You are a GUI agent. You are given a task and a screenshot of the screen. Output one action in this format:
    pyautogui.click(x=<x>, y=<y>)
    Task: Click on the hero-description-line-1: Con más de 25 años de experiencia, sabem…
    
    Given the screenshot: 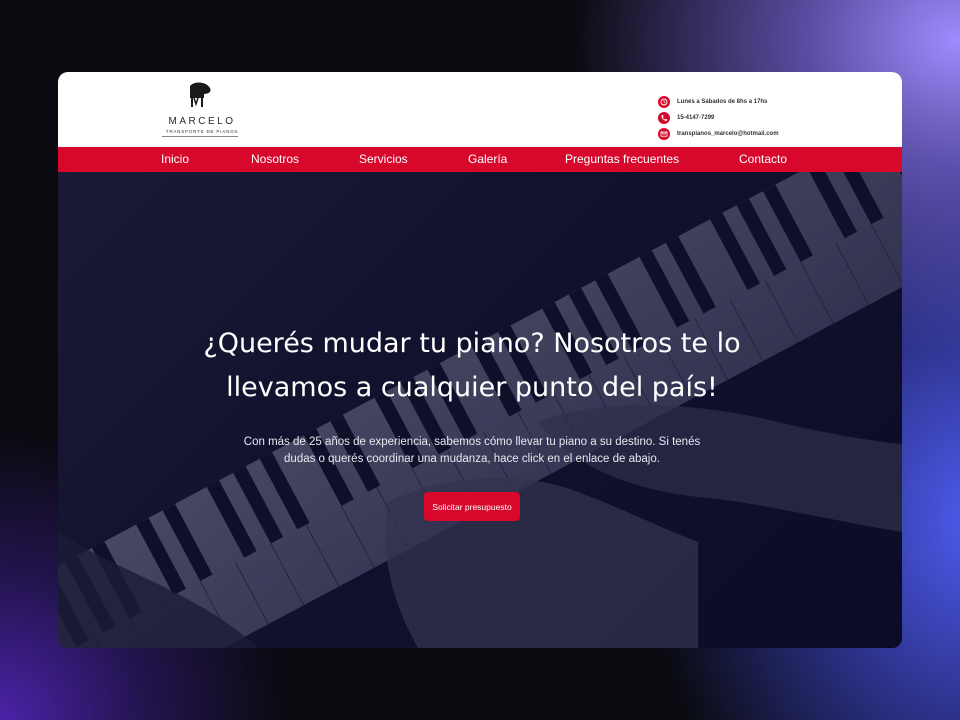 What is the action you would take?
    pyautogui.click(x=472, y=442)
    